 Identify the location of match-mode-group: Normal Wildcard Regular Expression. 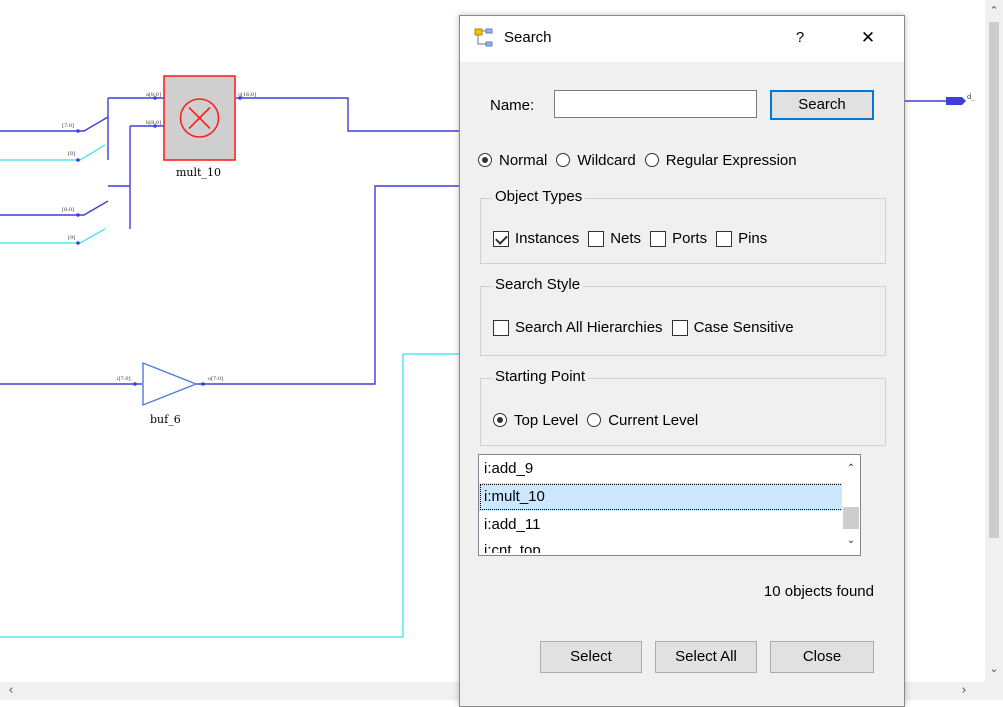
(642, 160).